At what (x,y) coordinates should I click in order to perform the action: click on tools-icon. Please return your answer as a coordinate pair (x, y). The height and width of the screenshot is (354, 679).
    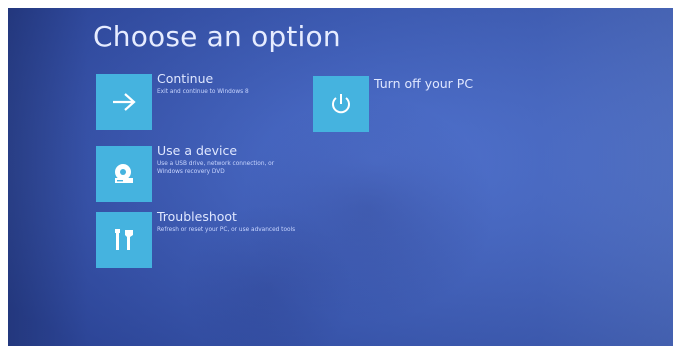
    Looking at the image, I should click on (124, 240).